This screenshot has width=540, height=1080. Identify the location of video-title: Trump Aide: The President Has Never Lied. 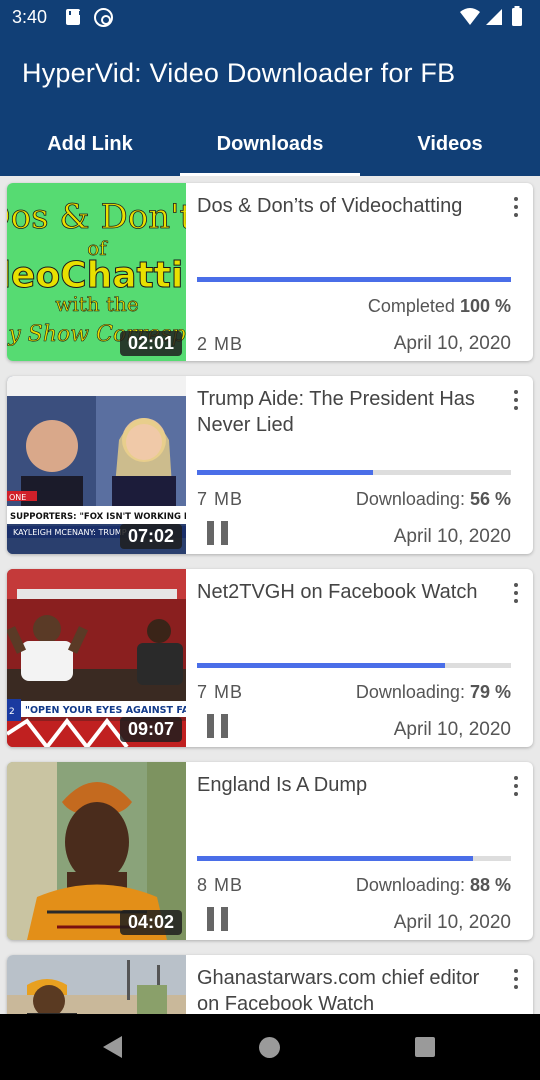
(336, 412).